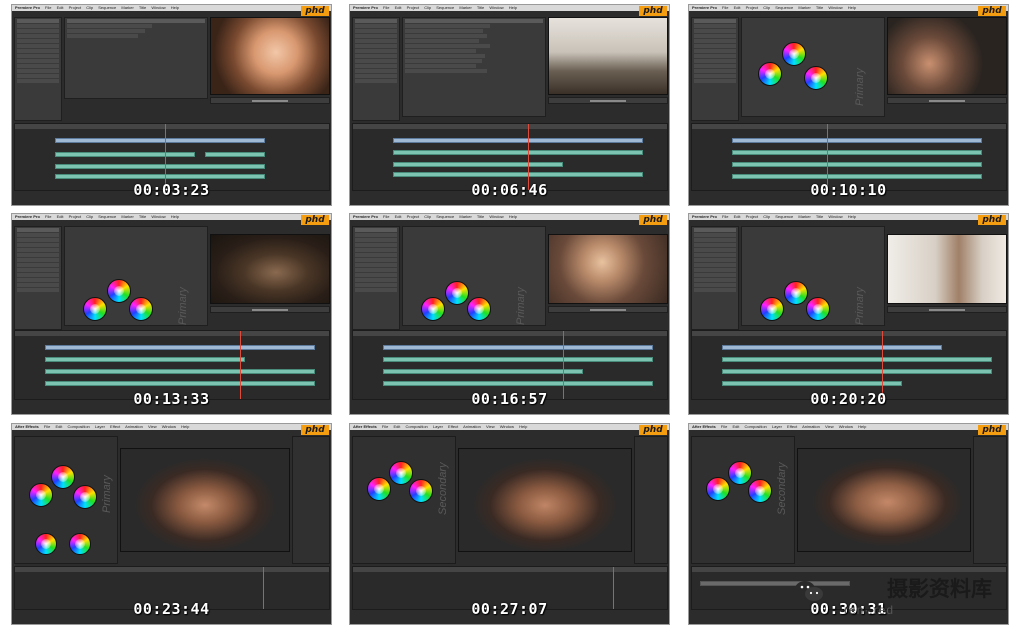  What do you see at coordinates (474, 67) in the screenshot?
I see `effect-controls-panel` at bounding box center [474, 67].